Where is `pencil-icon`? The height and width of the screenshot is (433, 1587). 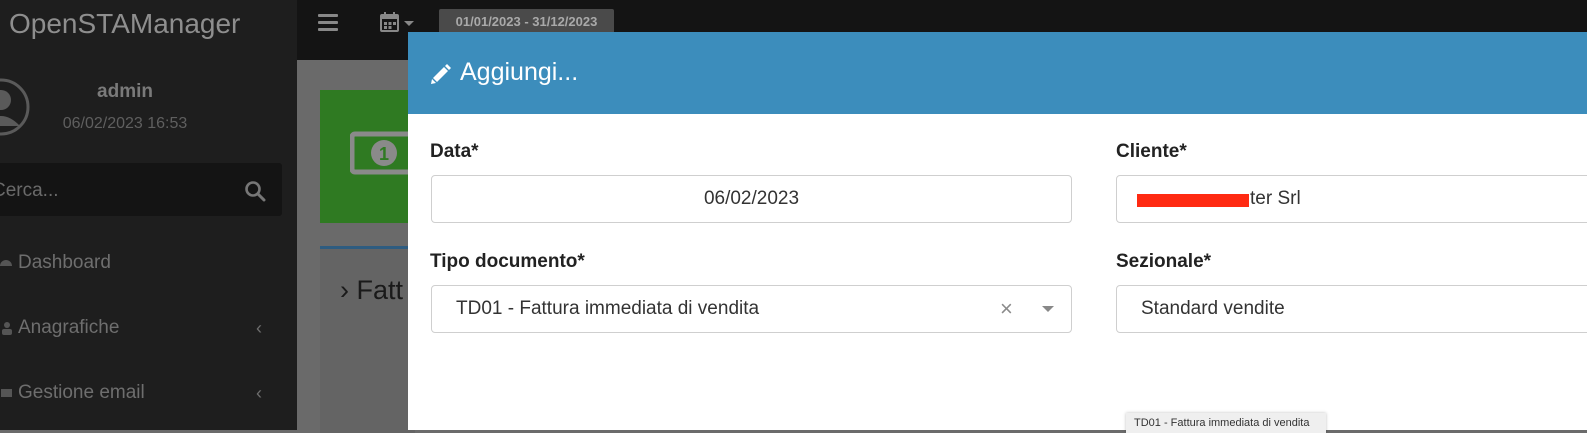 pencil-icon is located at coordinates (441, 74).